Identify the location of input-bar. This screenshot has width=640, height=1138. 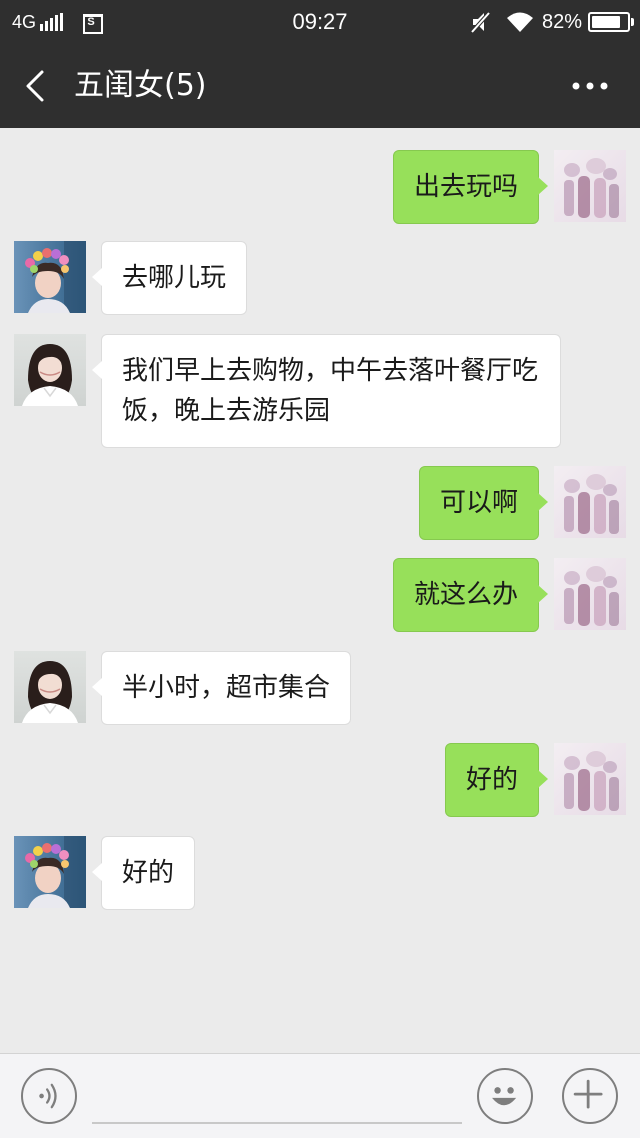
(320, 1095).